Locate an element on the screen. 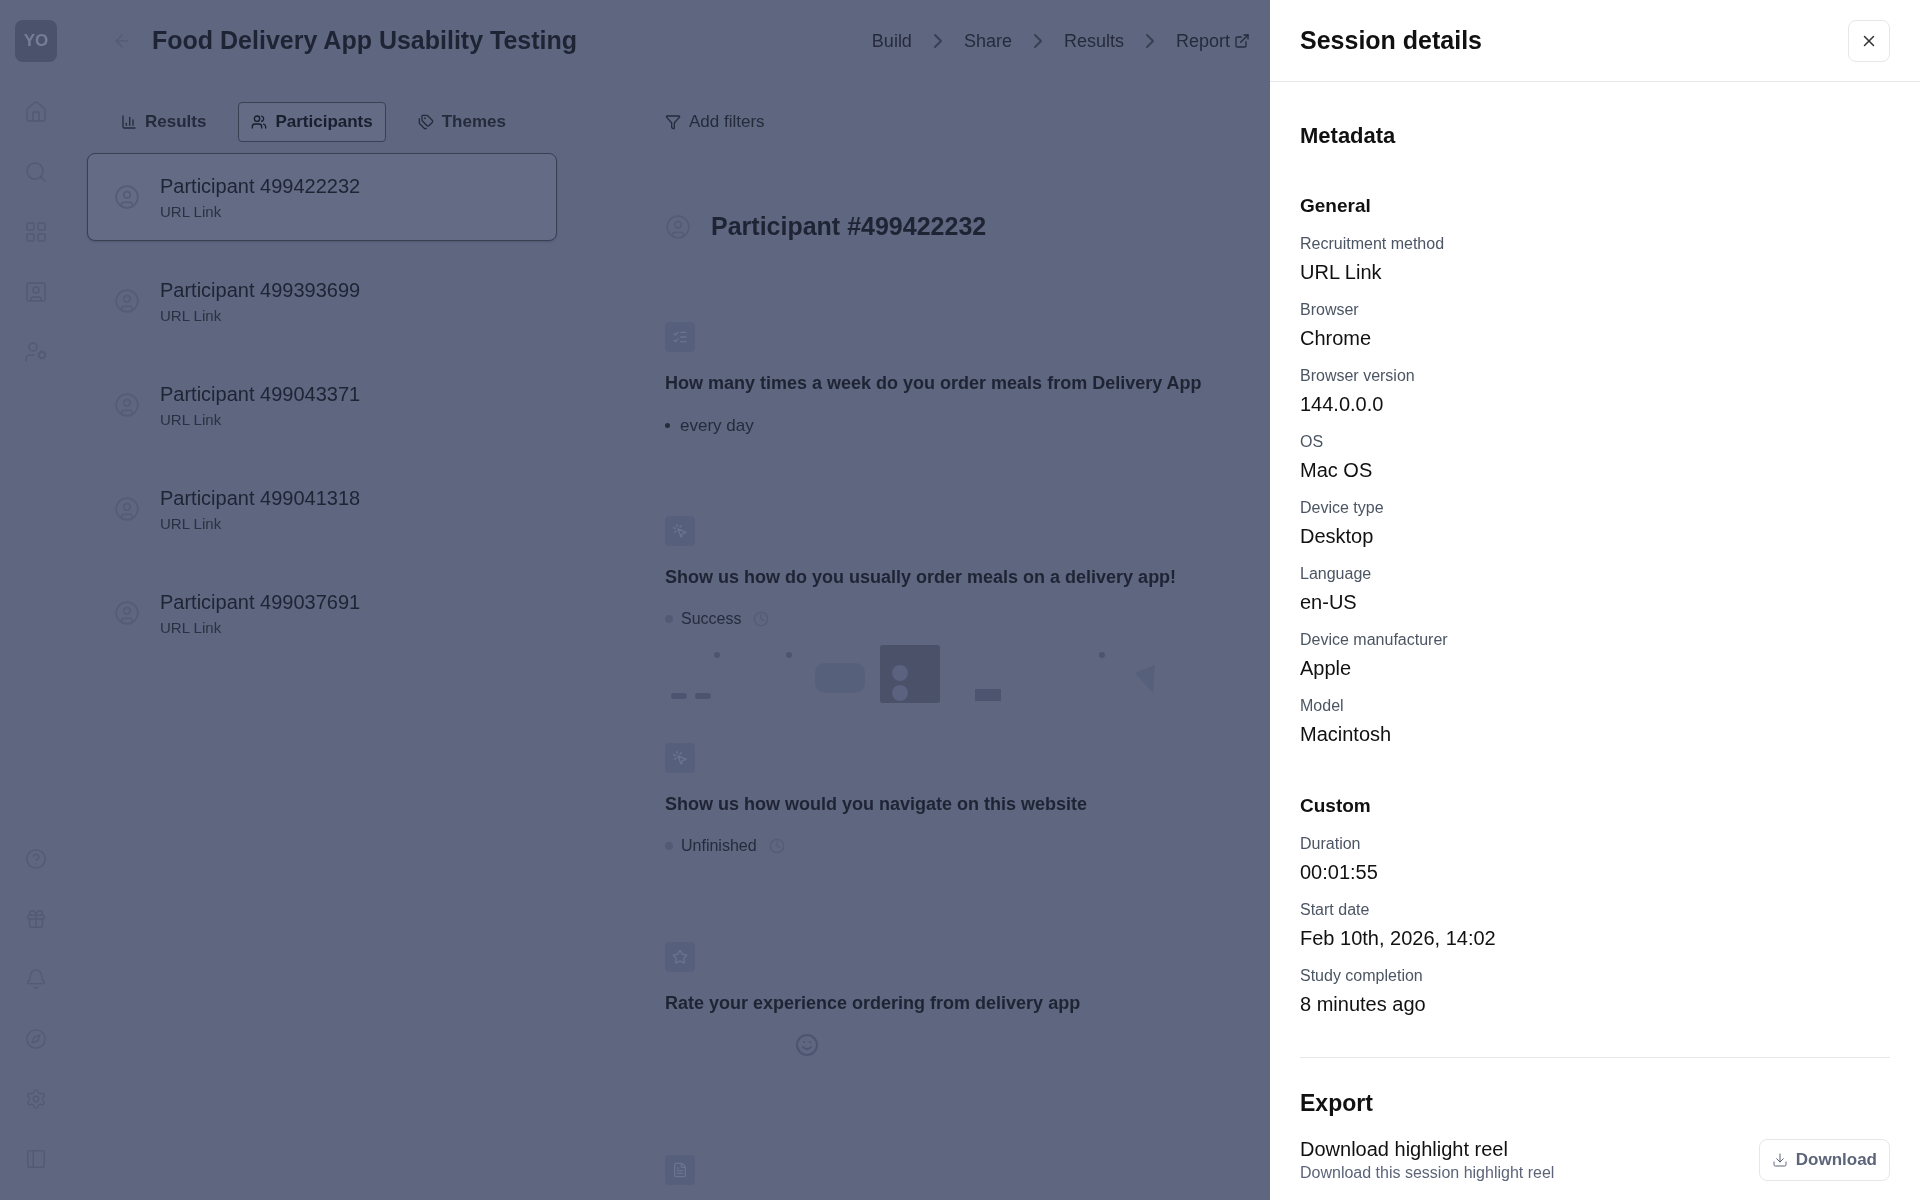 The height and width of the screenshot is (1200, 1920). participant-row: Participant 499037691 URL Link is located at coordinates (322, 613).